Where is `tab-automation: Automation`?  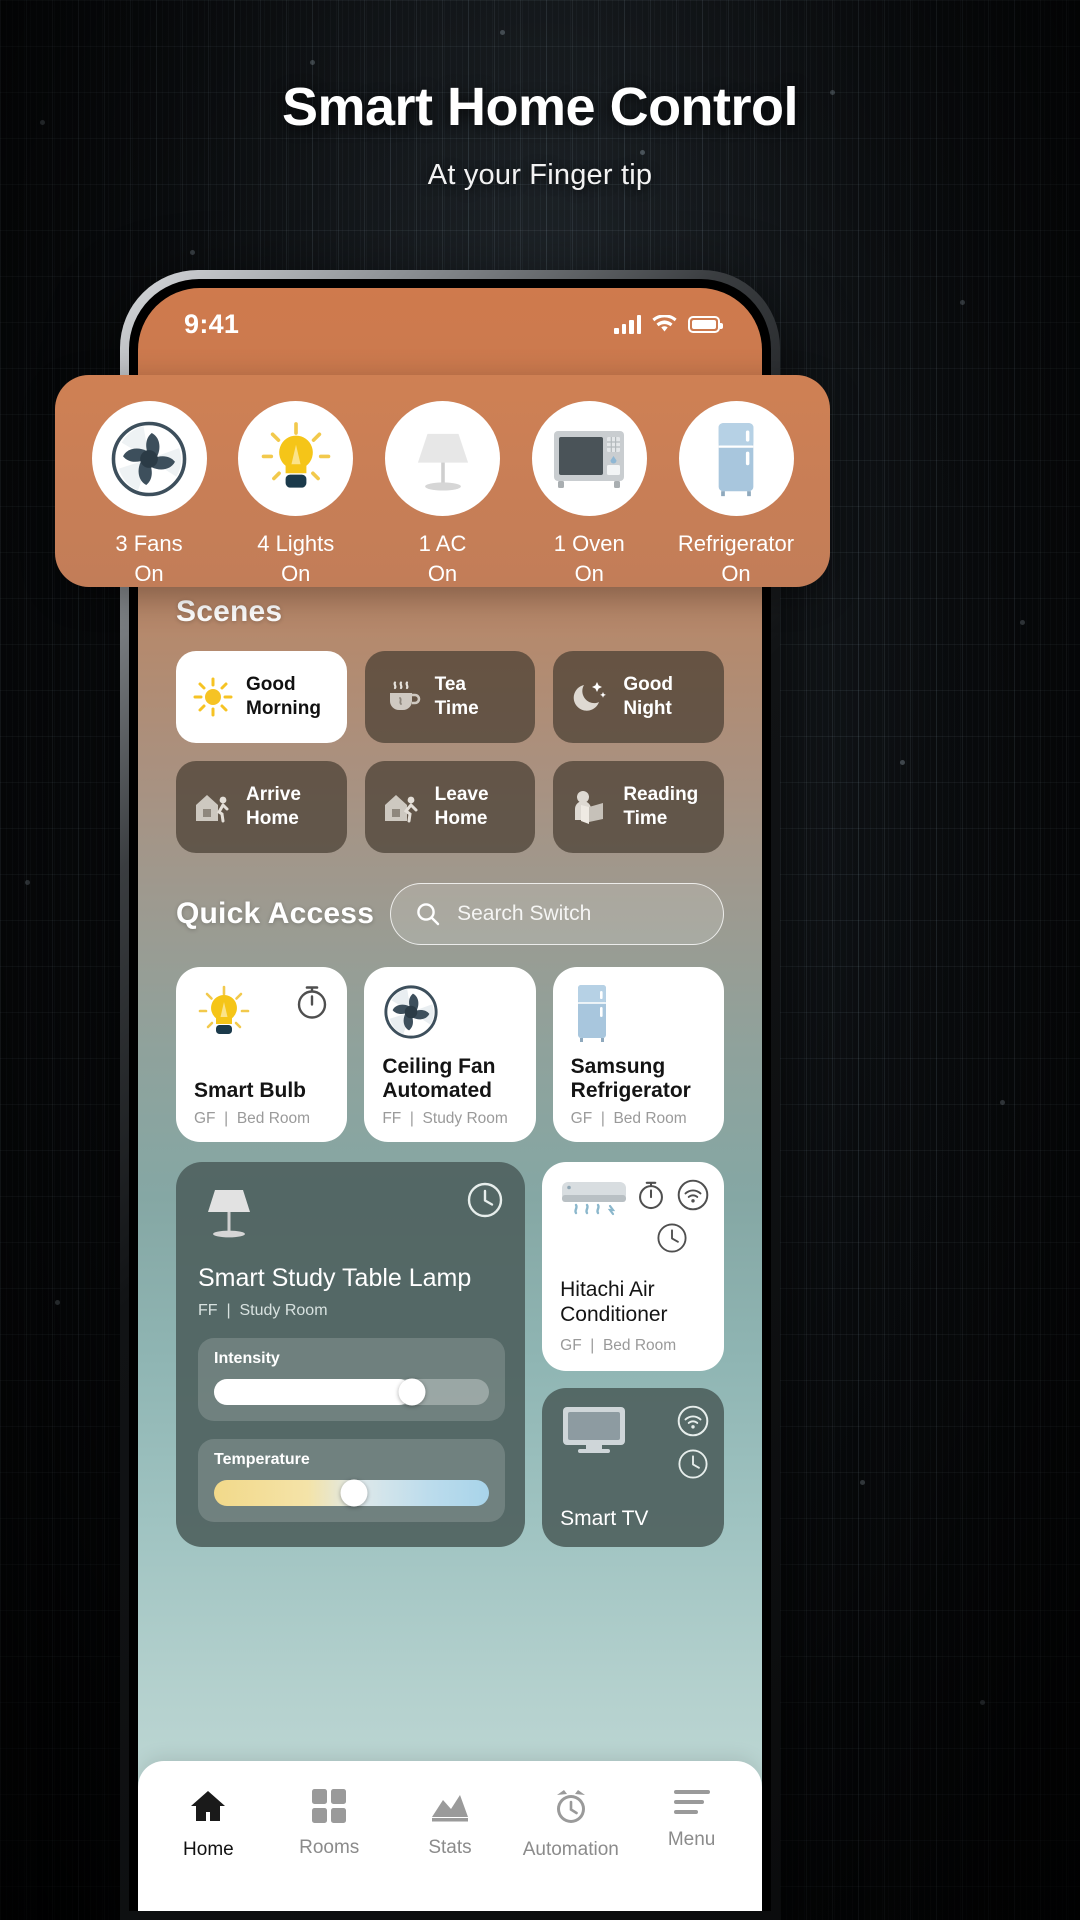 tab-automation: Automation is located at coordinates (571, 1824).